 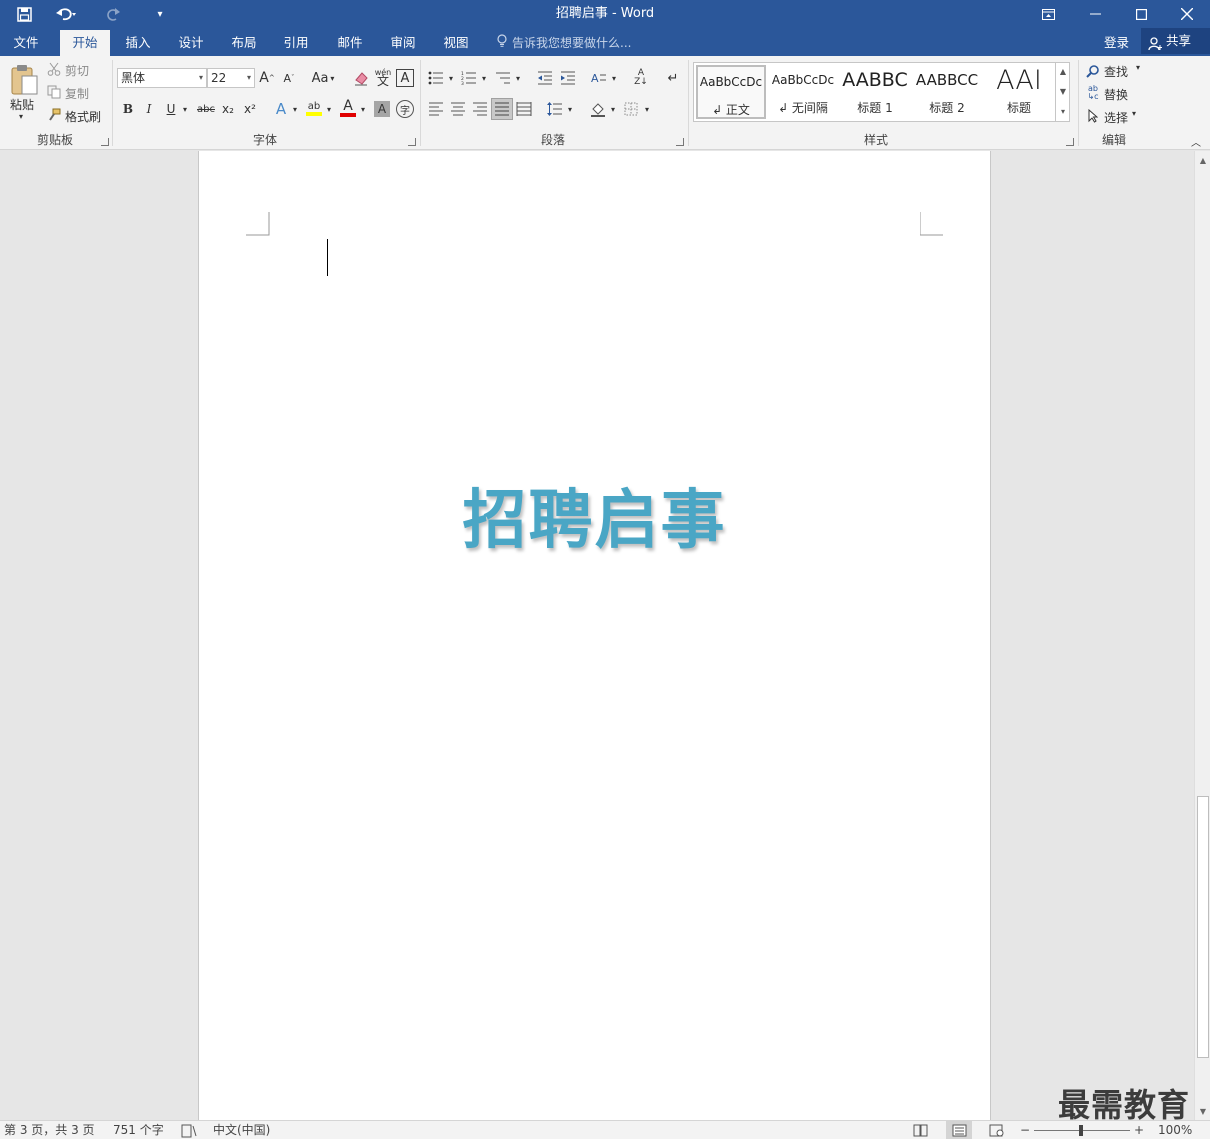 What do you see at coordinates (250, 109) in the screenshot?
I see `superscript-button: x²` at bounding box center [250, 109].